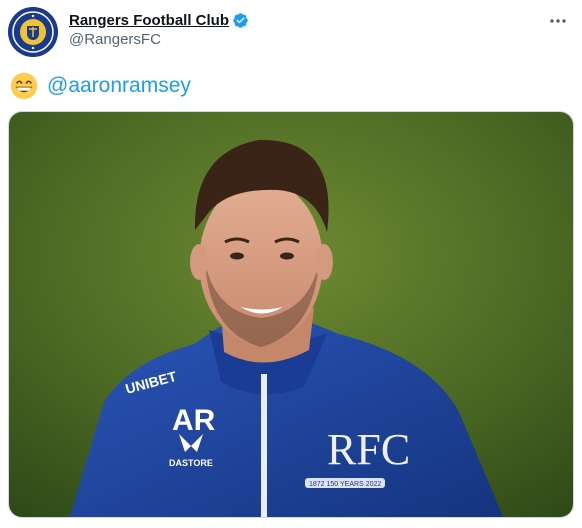 Image resolution: width=582 pixels, height=528 pixels. I want to click on rangers-crest-icon, so click(33, 32).